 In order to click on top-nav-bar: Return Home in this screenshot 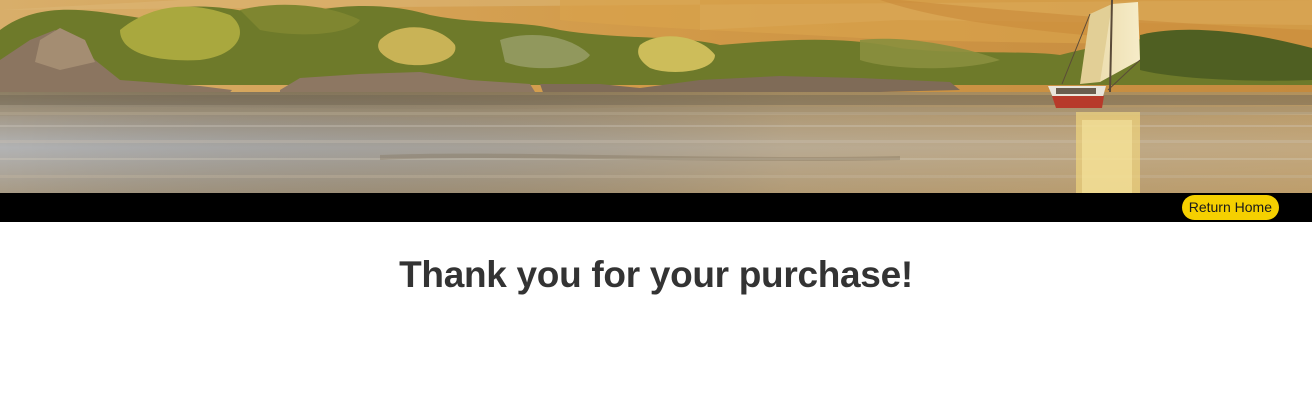, I will do `click(656, 207)`.